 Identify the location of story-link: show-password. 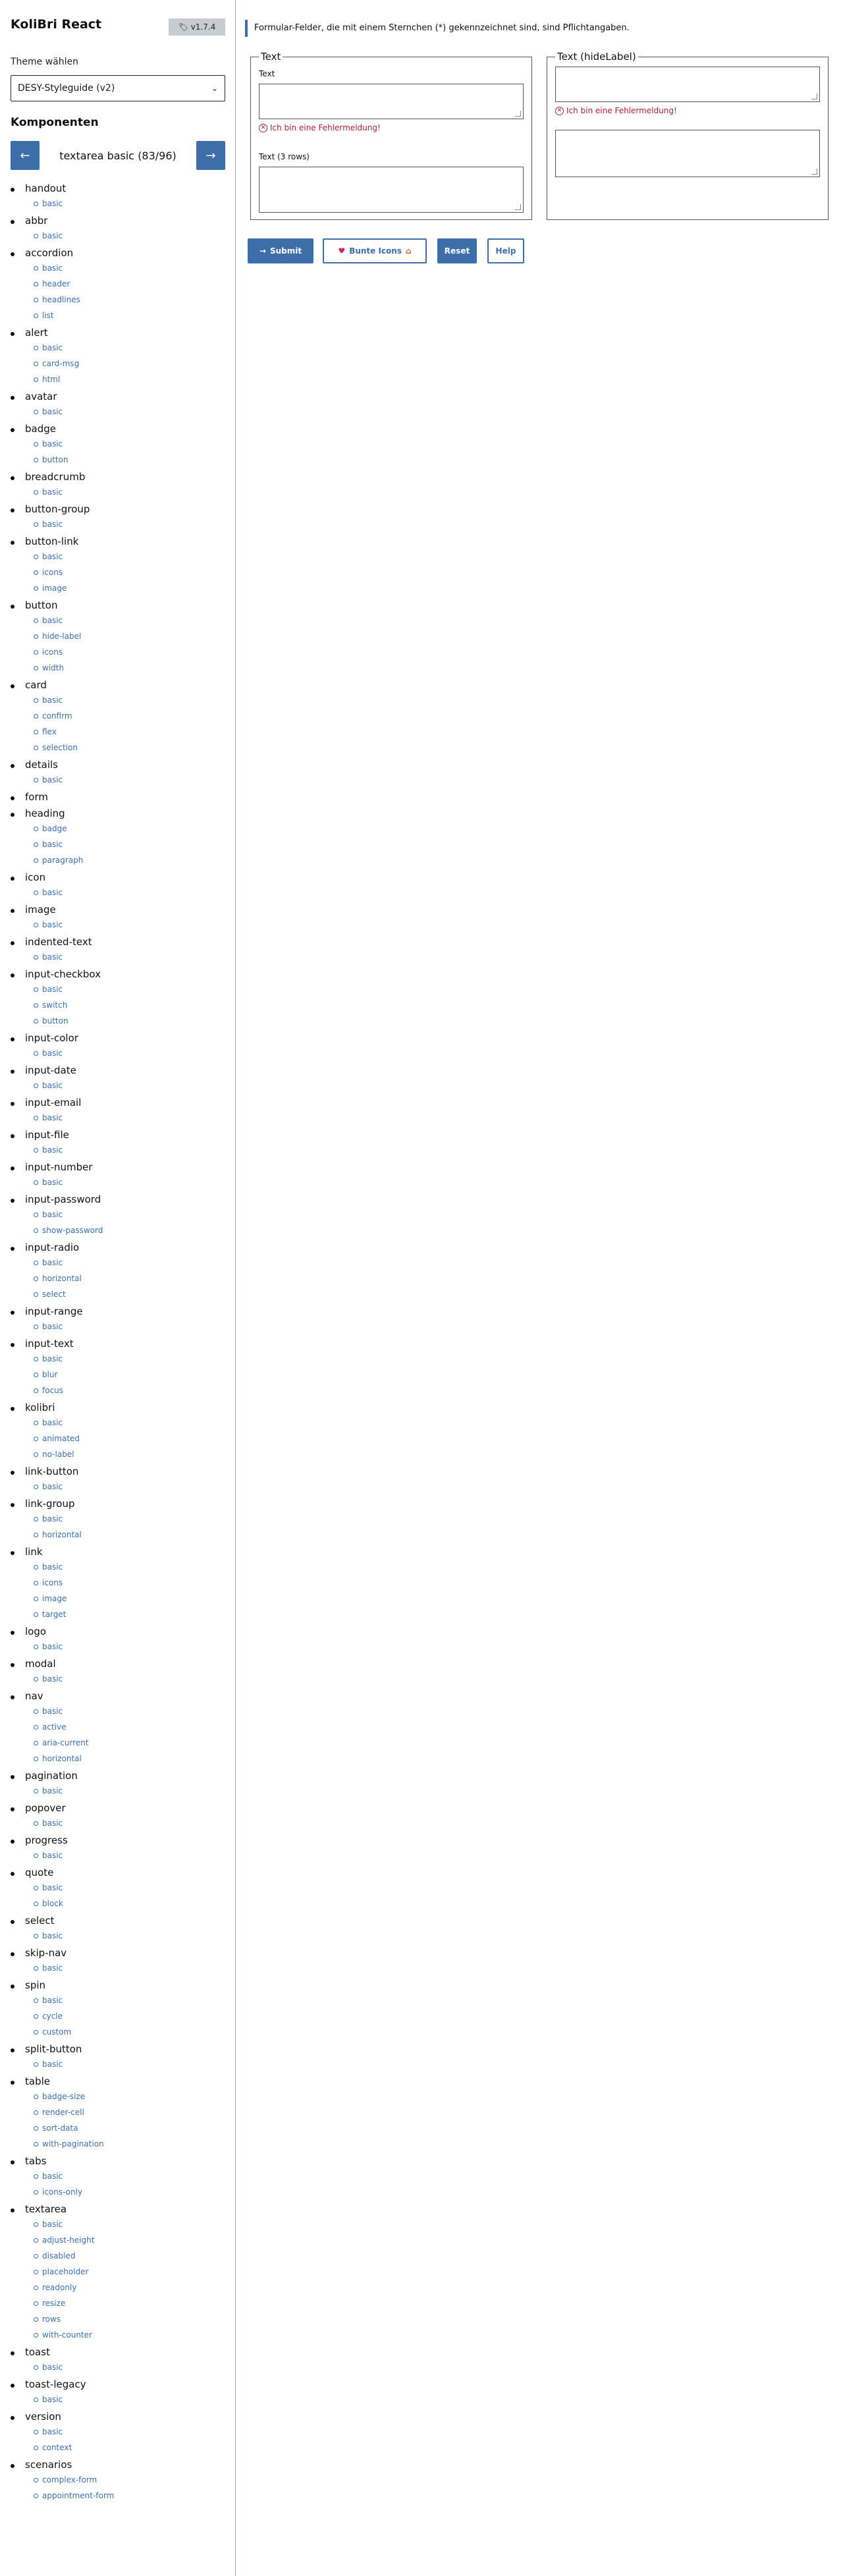
(130, 1230).